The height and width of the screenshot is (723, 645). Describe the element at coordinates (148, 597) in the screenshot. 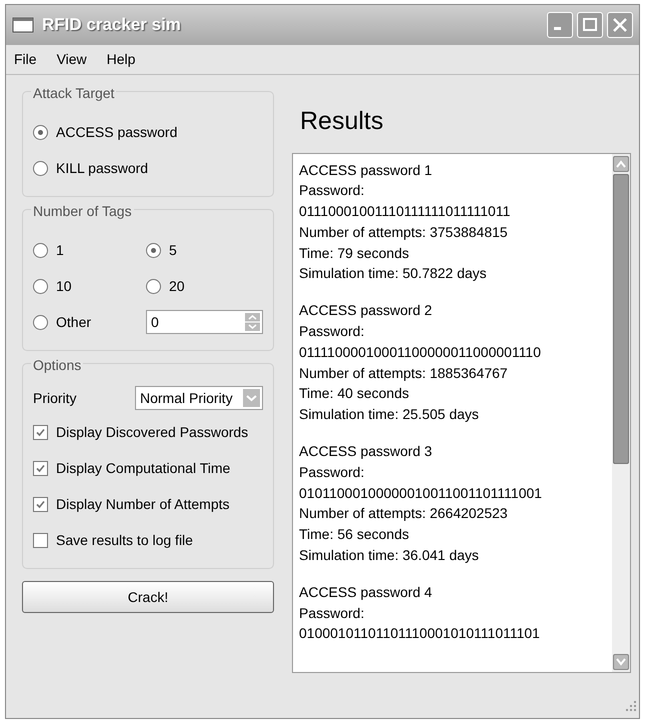

I see `crack-button: Crack!` at that location.